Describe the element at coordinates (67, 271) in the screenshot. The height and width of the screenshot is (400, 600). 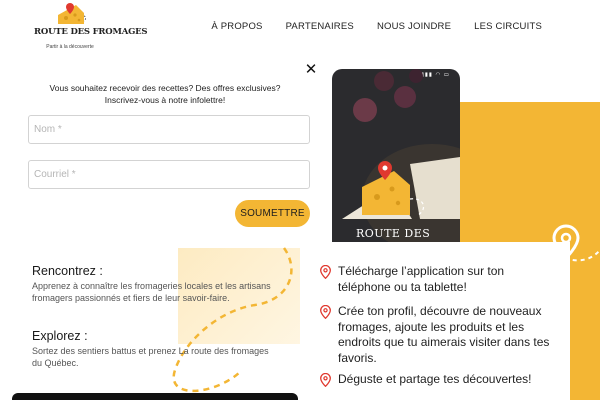
I see `rencontrez-heading: Rencontrez :` at that location.